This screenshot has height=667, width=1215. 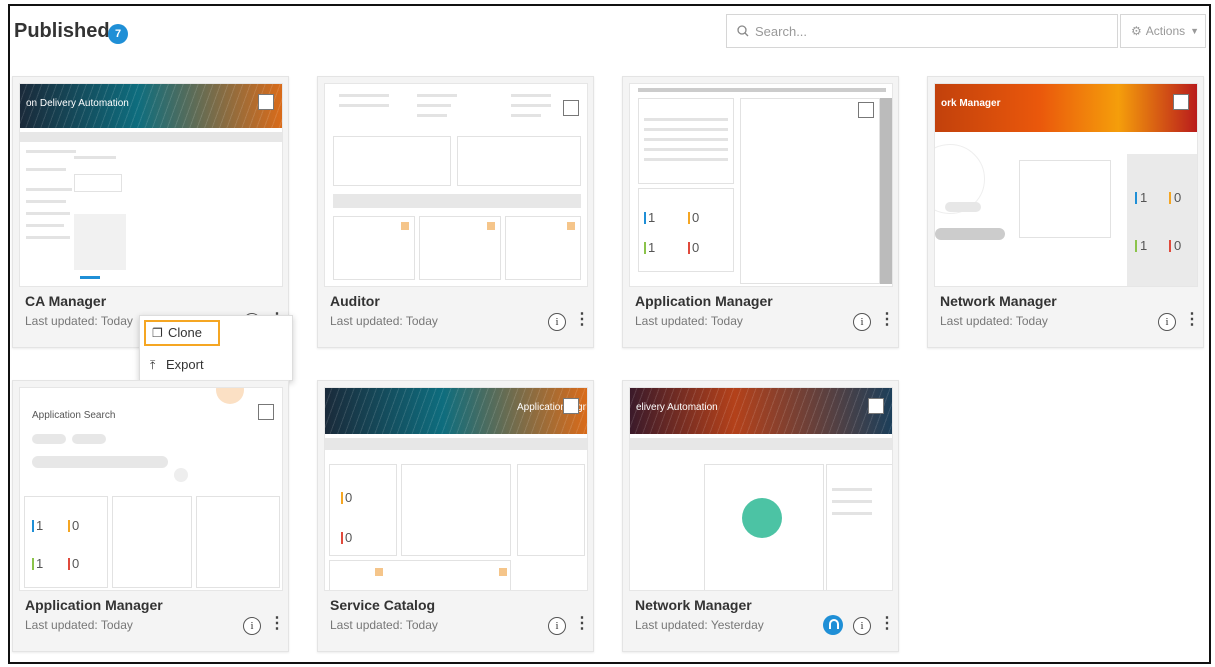 What do you see at coordinates (185, 332) in the screenshot?
I see `clone-label: Clone` at bounding box center [185, 332].